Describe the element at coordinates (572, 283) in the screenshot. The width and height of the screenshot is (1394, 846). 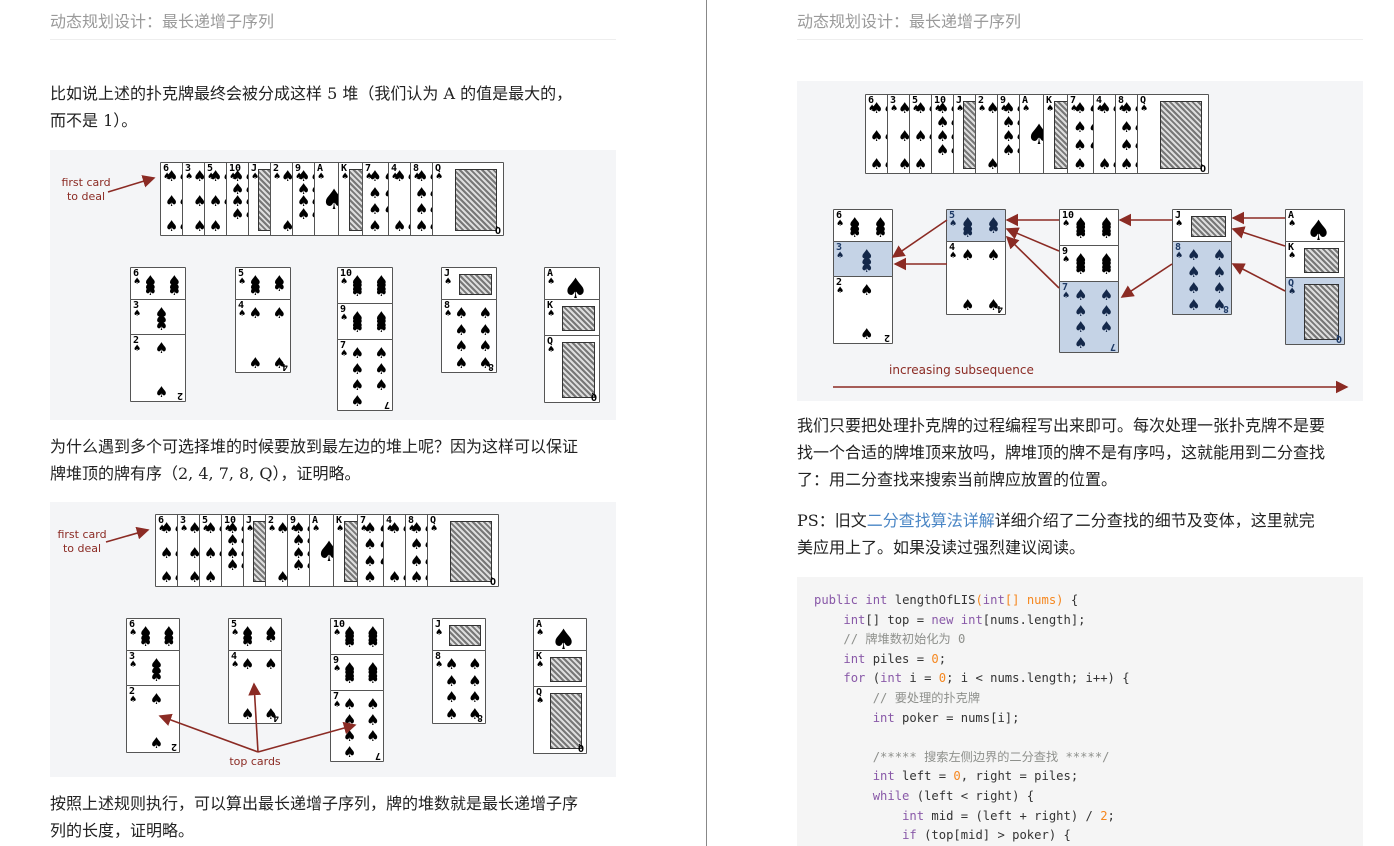
I see `playing-card-a-of-spades: A ♠ ♠` at that location.